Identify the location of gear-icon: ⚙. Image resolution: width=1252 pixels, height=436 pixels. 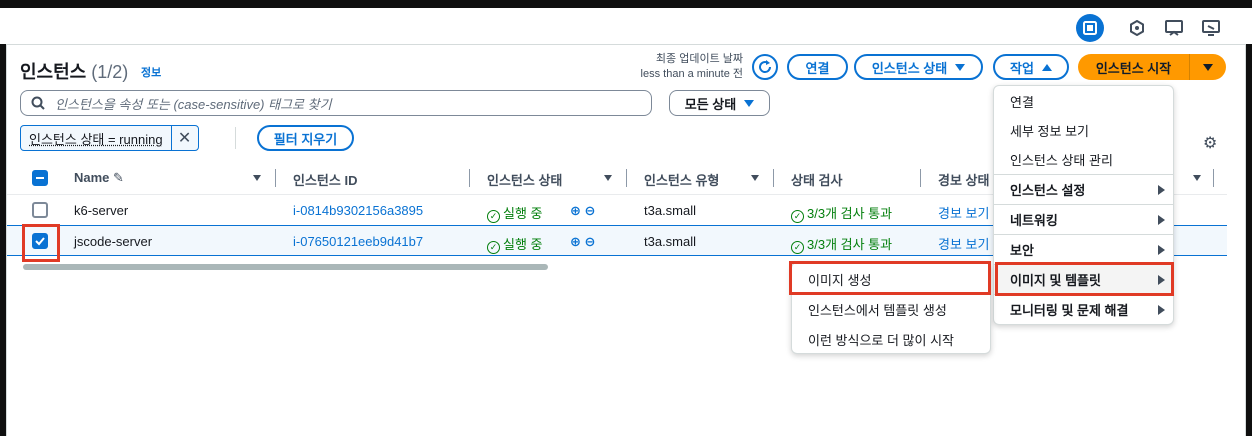
(1210, 143).